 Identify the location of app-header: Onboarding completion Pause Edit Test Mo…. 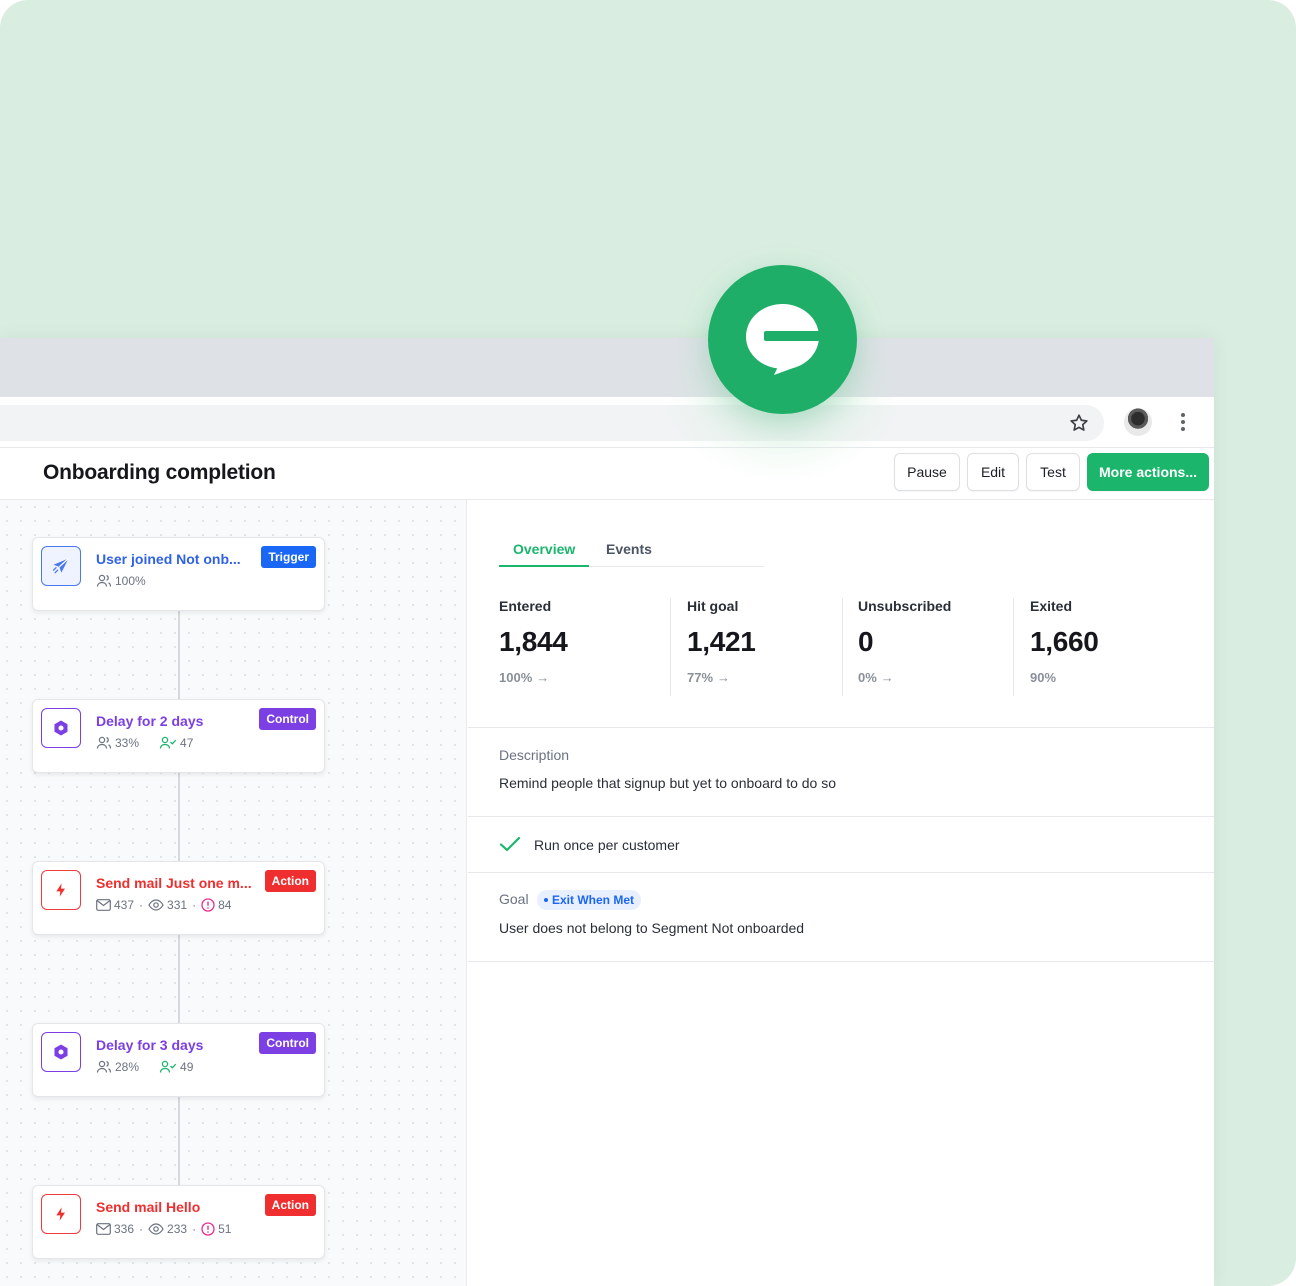
(607, 474).